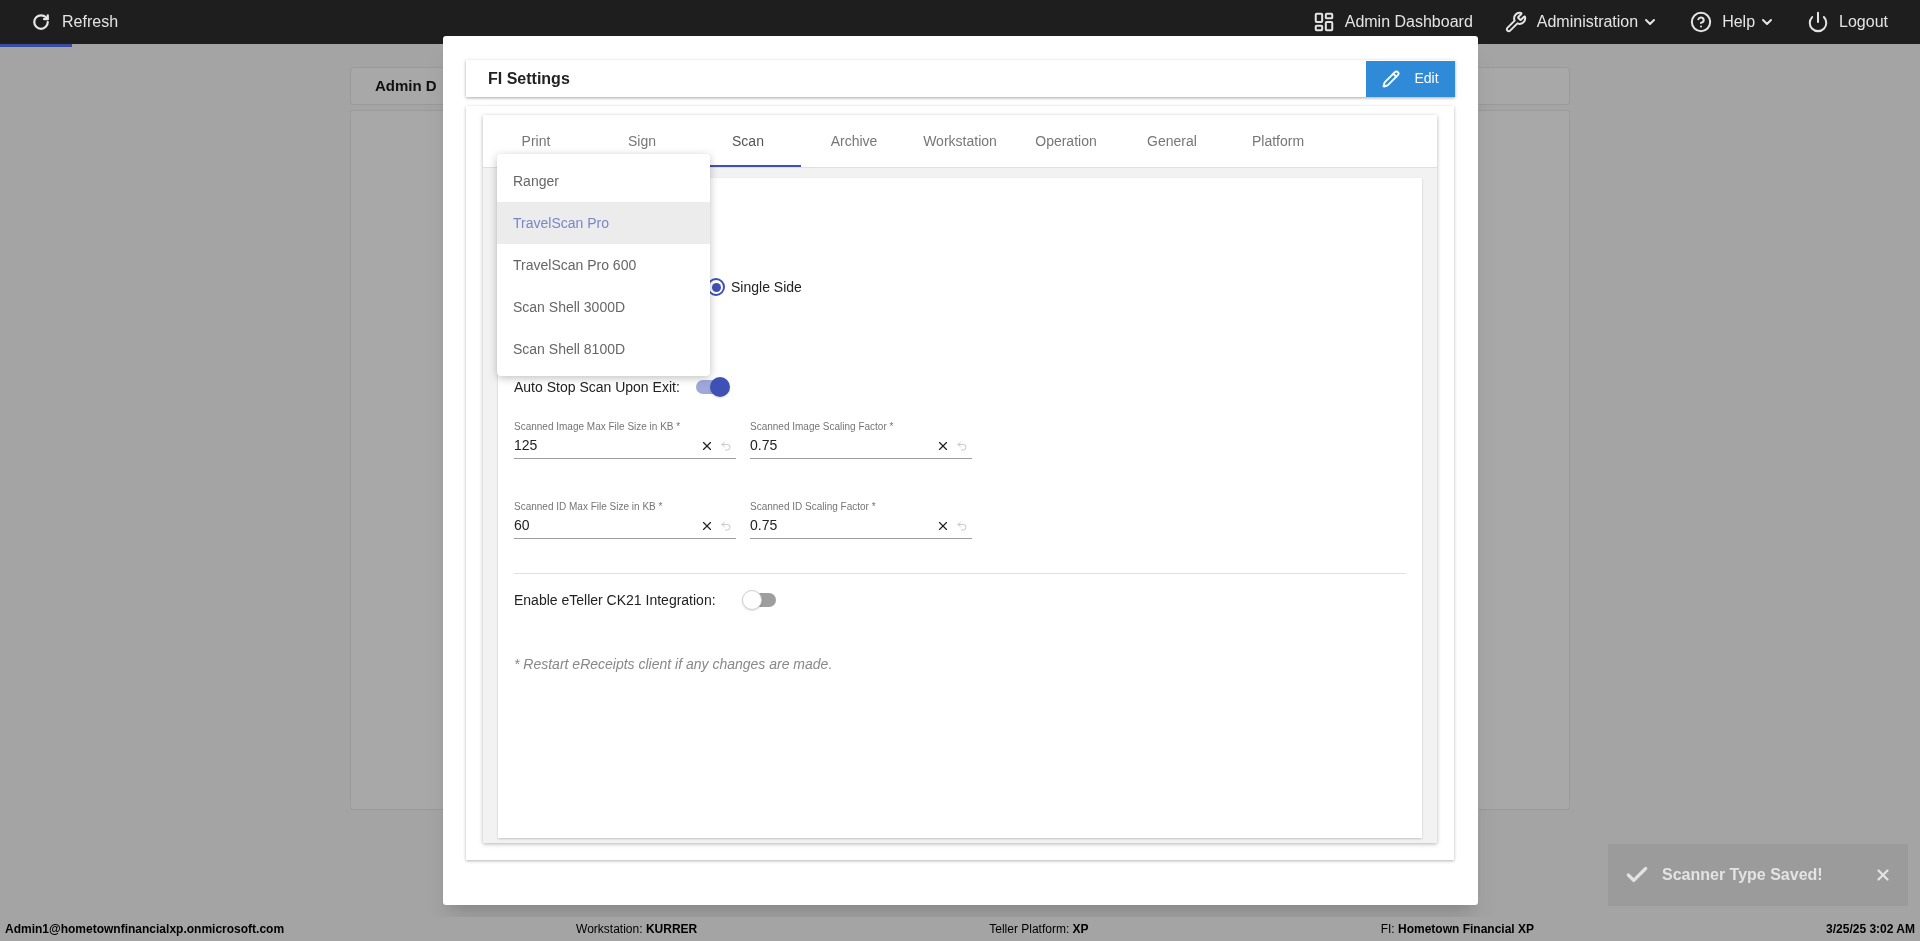 This screenshot has width=1920, height=941. I want to click on field-value: 60, so click(522, 525).